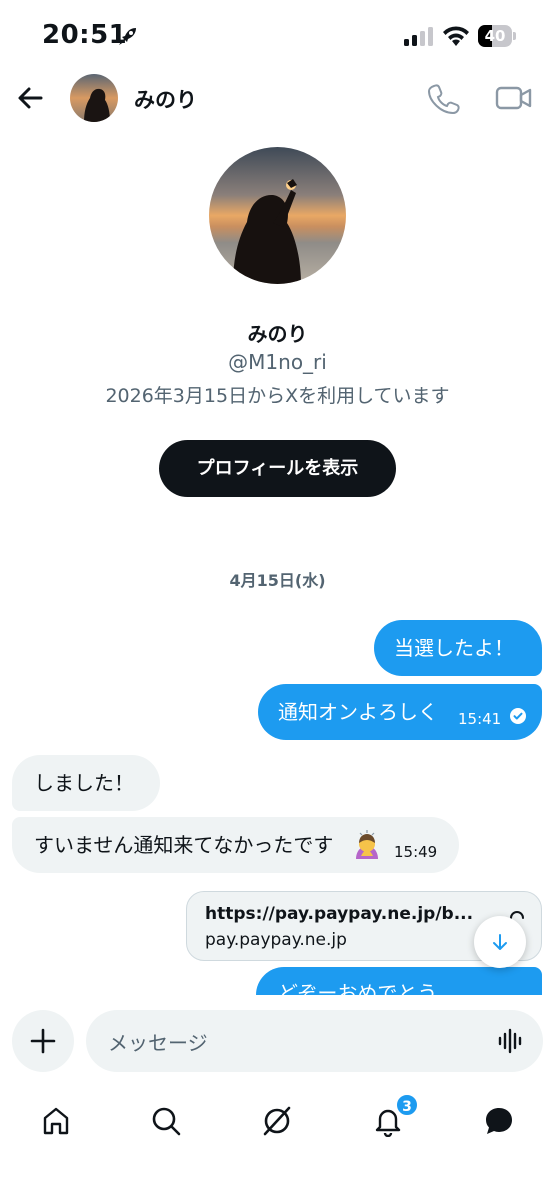  I want to click on message-bubble-outgoing: 通知オンよろしく 15:41, so click(400, 712).